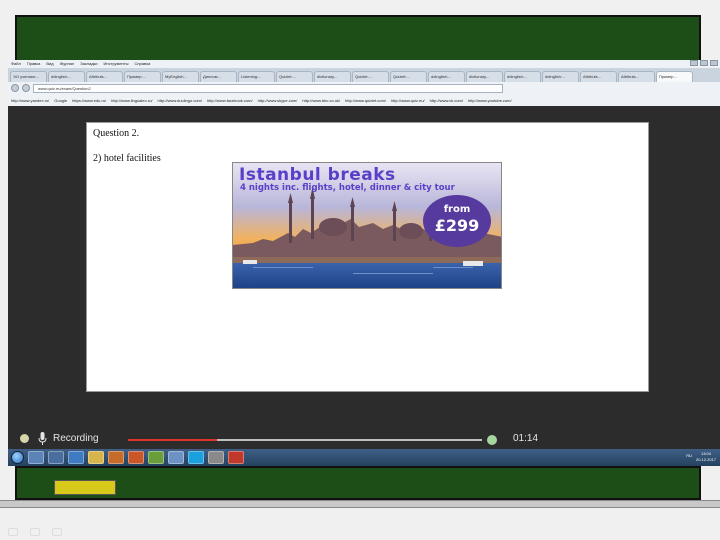 This screenshot has width=720, height=540. Describe the element at coordinates (131, 100) in the screenshot. I see `bookmark-item: http://www.lingualeo.ru/` at that location.